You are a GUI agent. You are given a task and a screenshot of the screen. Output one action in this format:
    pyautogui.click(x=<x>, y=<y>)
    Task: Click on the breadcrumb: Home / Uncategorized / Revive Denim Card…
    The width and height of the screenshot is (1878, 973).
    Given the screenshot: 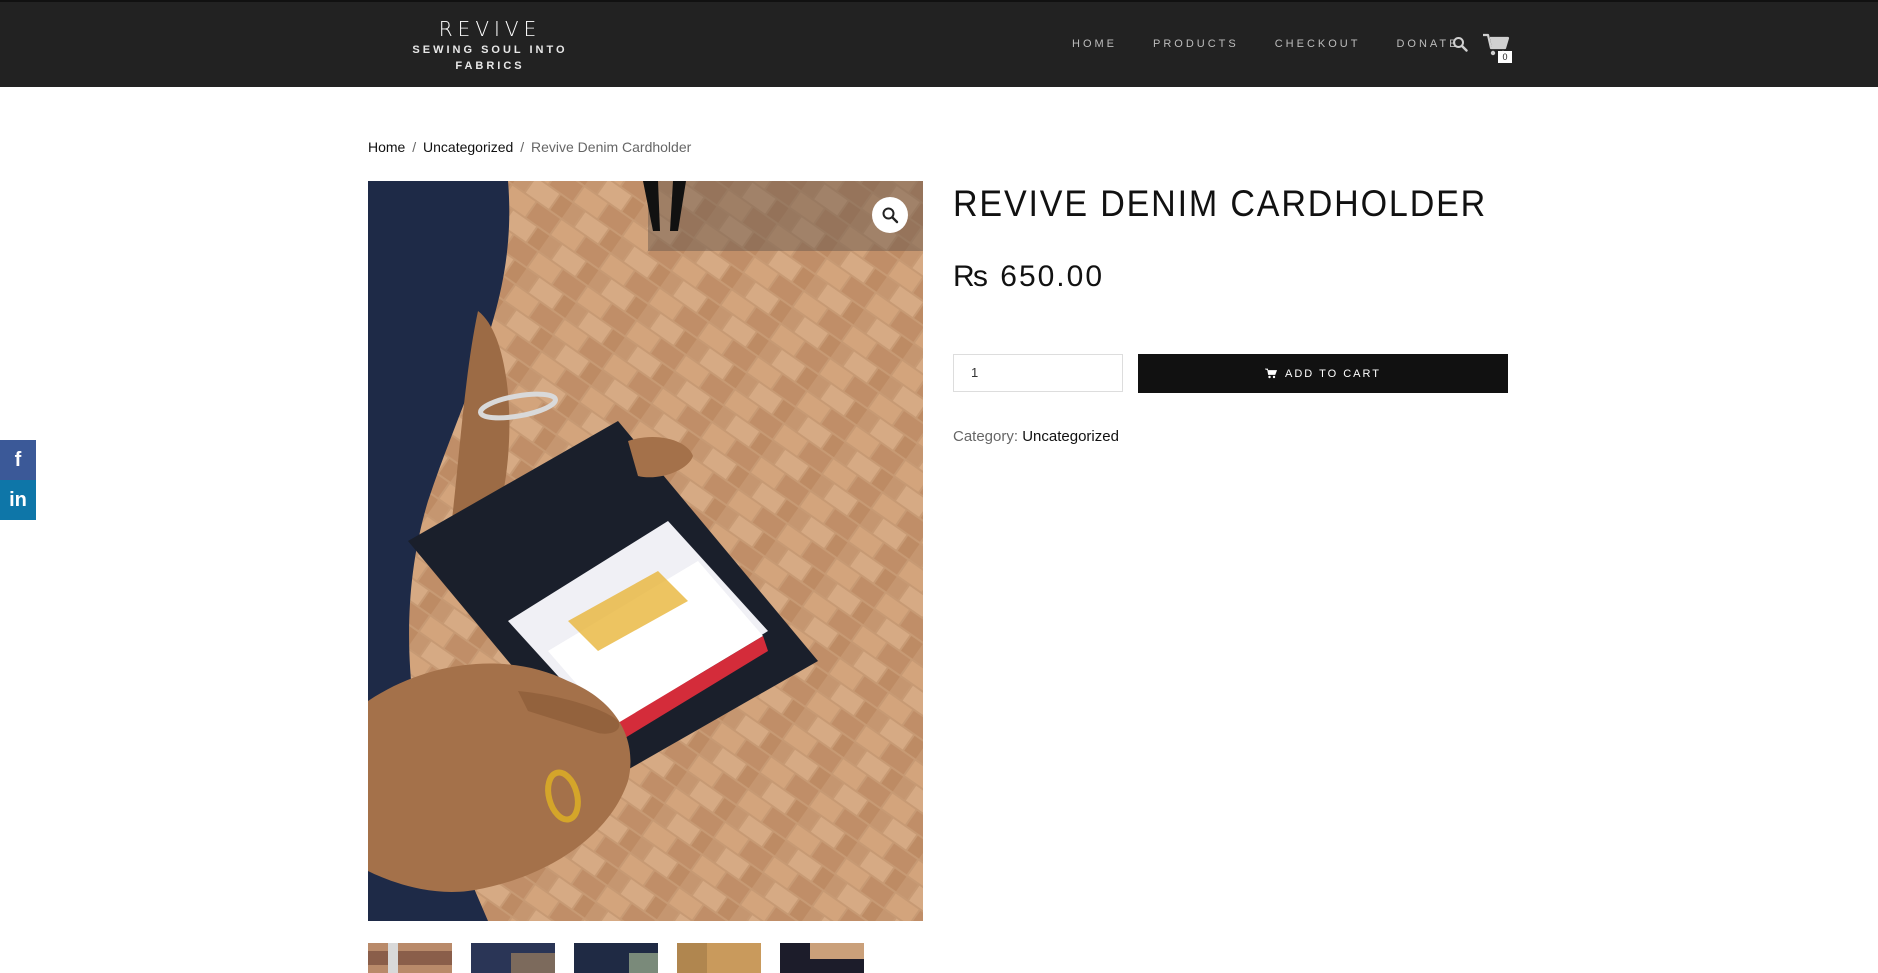 What is the action you would take?
    pyautogui.click(x=529, y=147)
    